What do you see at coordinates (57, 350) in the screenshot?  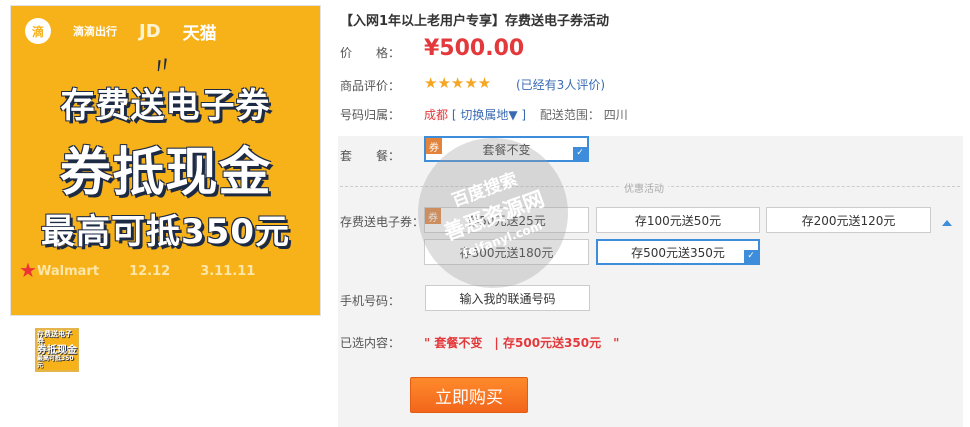 I see `product-thumbnail: 存费送电子券 券抵现金 最高可抵350元` at bounding box center [57, 350].